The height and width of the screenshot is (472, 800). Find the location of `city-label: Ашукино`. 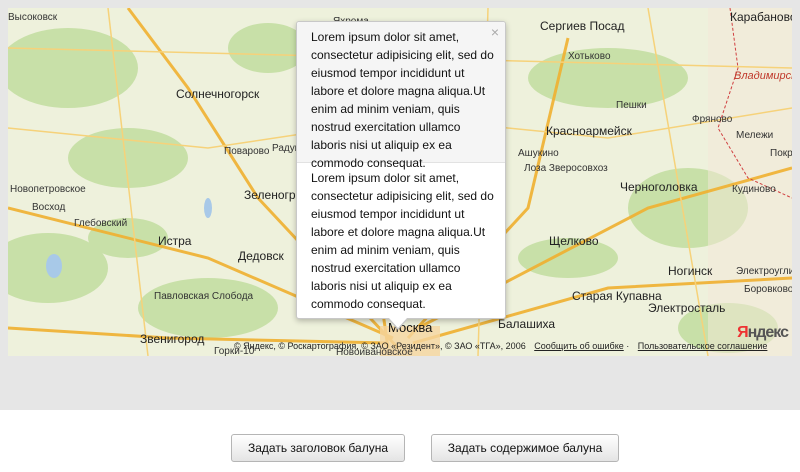

city-label: Ашукино is located at coordinates (538, 153).